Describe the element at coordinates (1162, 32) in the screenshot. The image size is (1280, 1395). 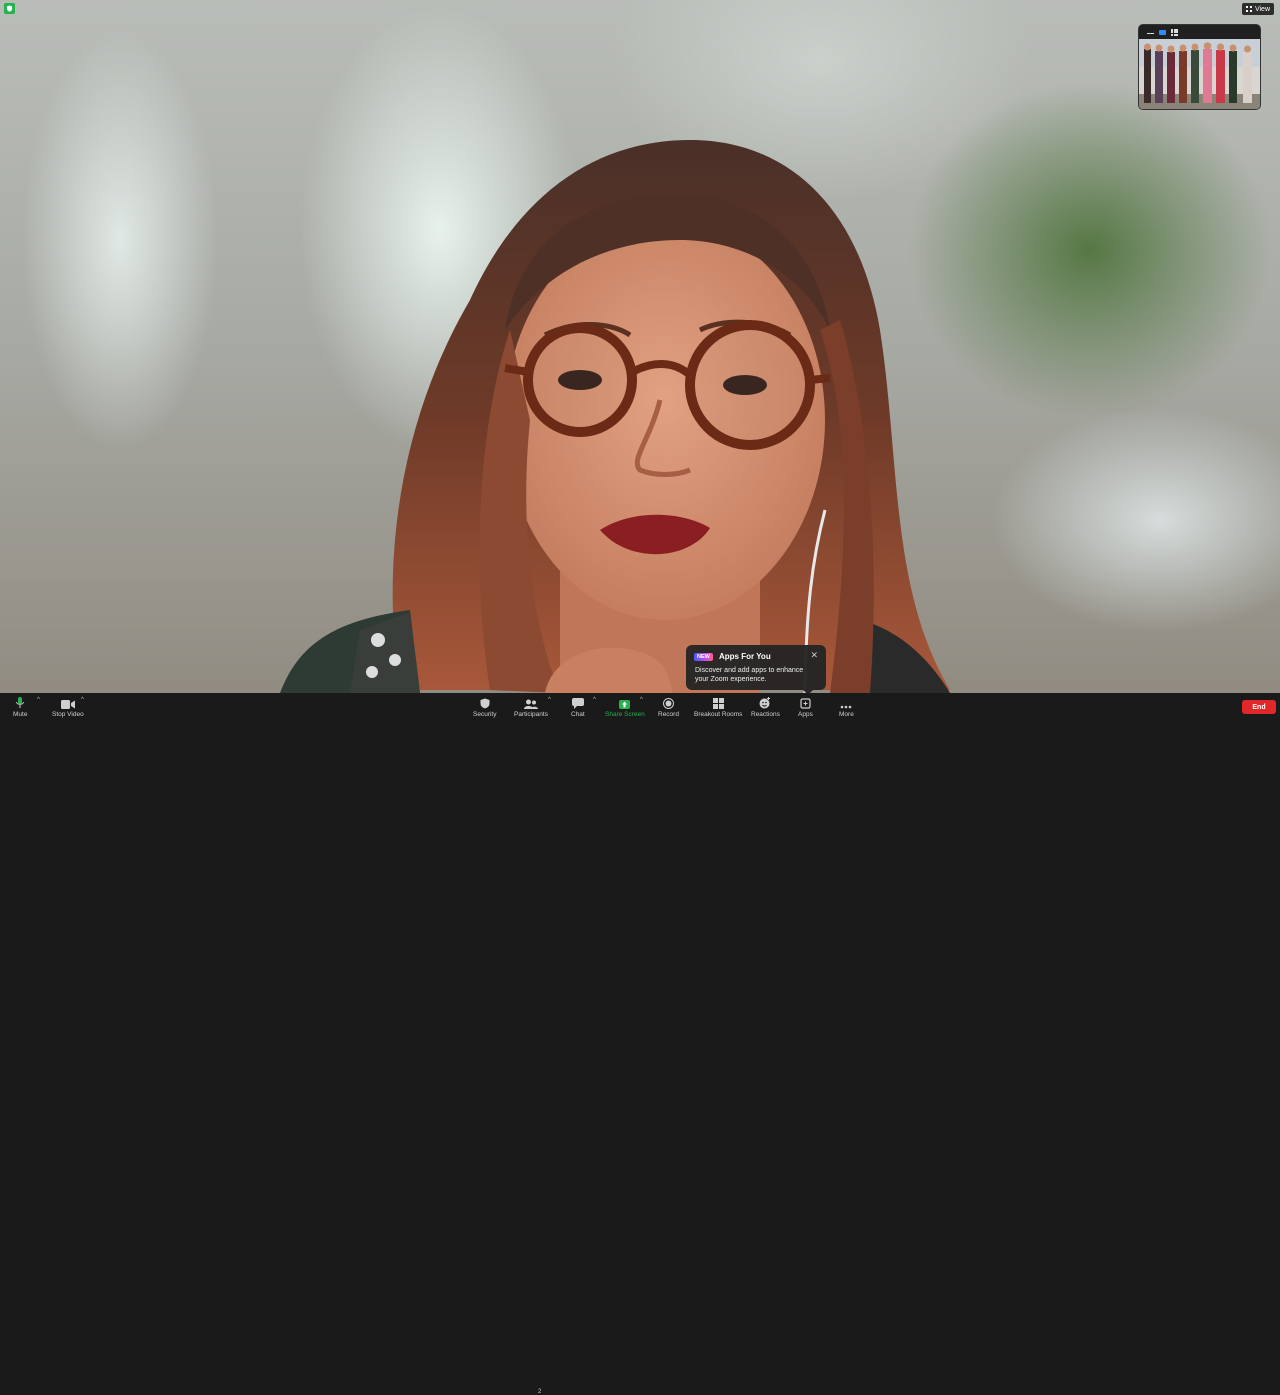
I see `speaker-view-icon` at that location.